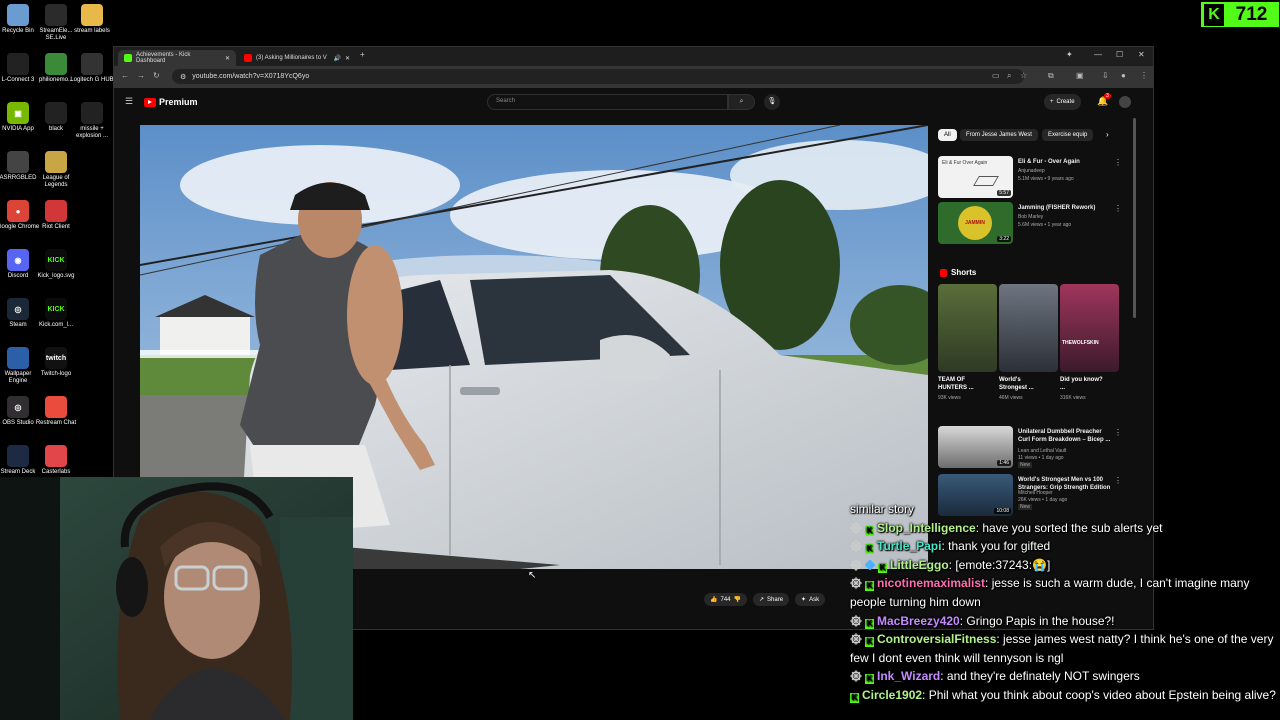 The image size is (1280, 720). Describe the element at coordinates (714, 600) in the screenshot. I see `thumbs-up-icon: 👍` at that location.